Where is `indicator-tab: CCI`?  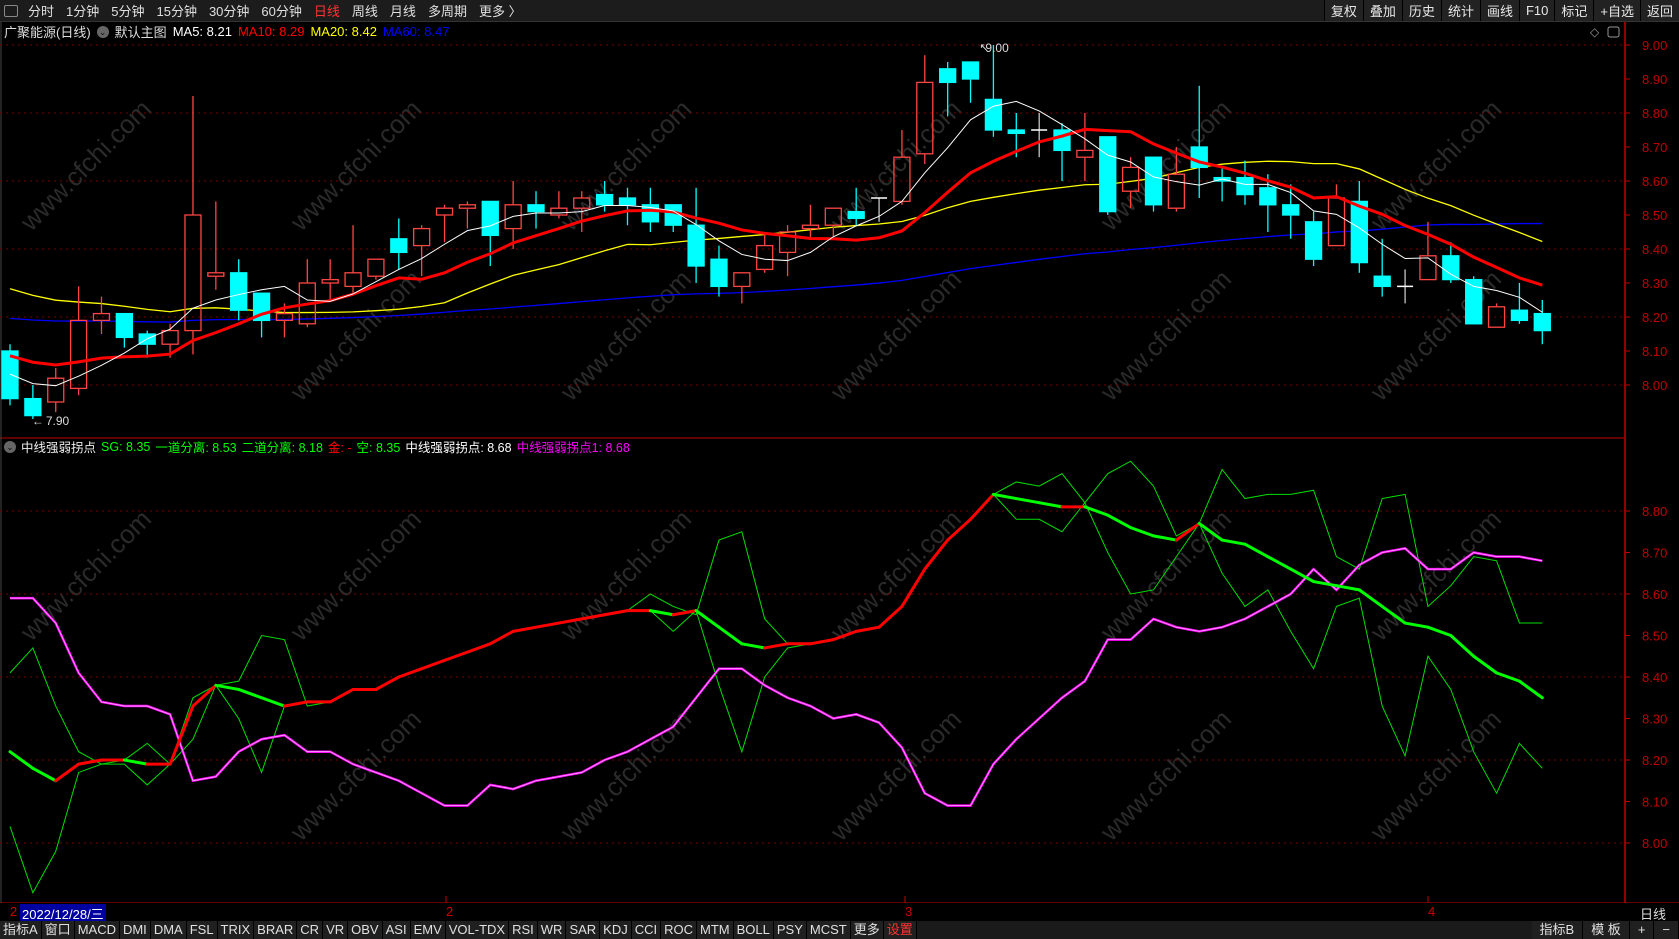 indicator-tab: CCI is located at coordinates (646, 930).